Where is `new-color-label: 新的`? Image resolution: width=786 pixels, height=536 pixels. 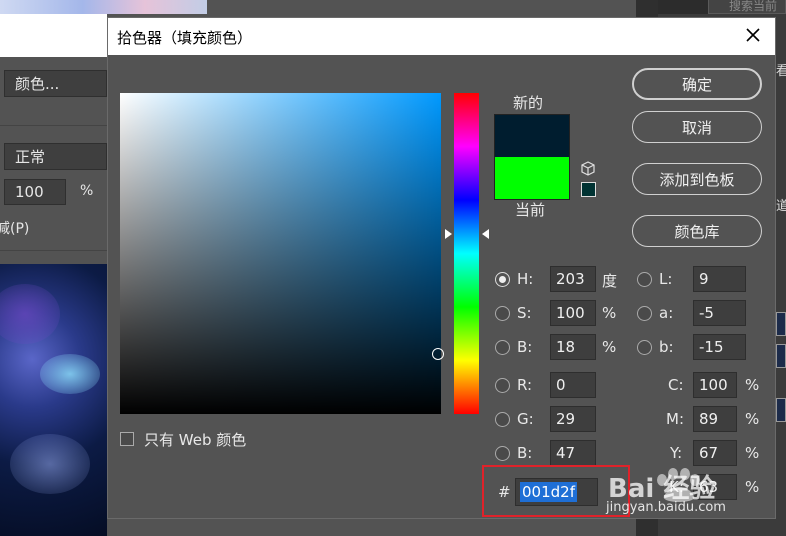 new-color-label: 新的 is located at coordinates (528, 103).